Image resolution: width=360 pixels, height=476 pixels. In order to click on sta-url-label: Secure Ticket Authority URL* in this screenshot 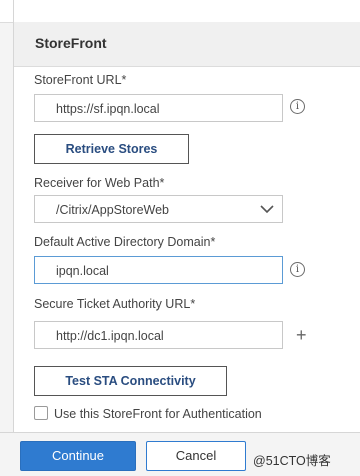, I will do `click(115, 304)`.